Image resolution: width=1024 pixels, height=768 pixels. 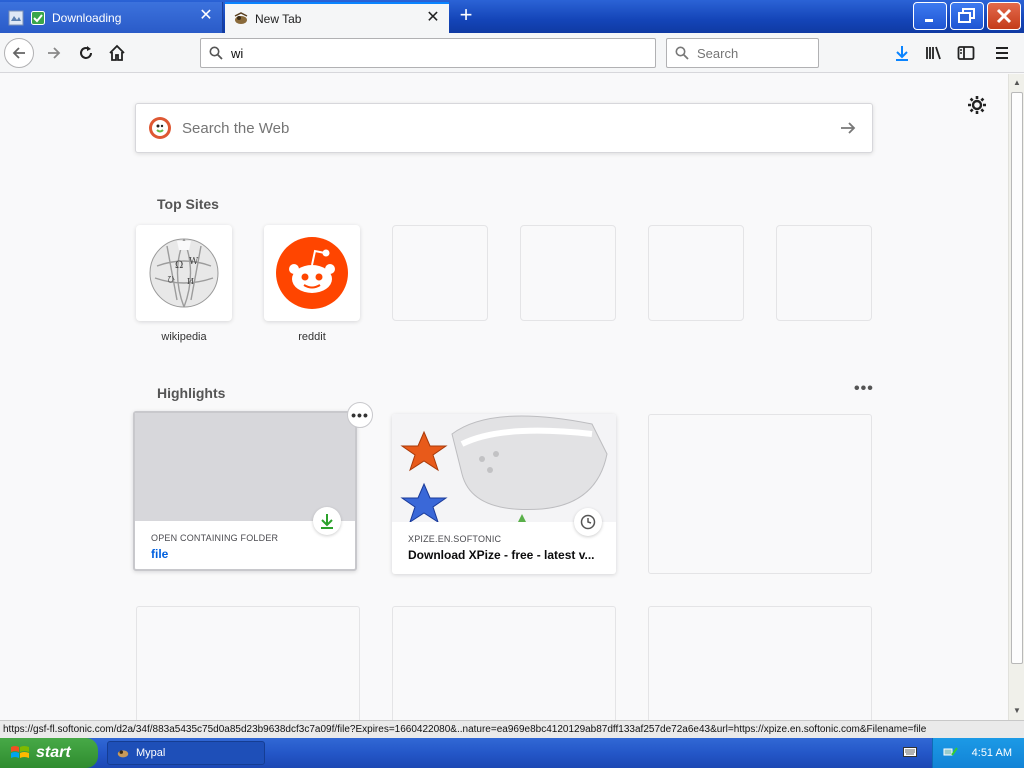 I want to click on svg-text: Ω, so click(x=179, y=265).